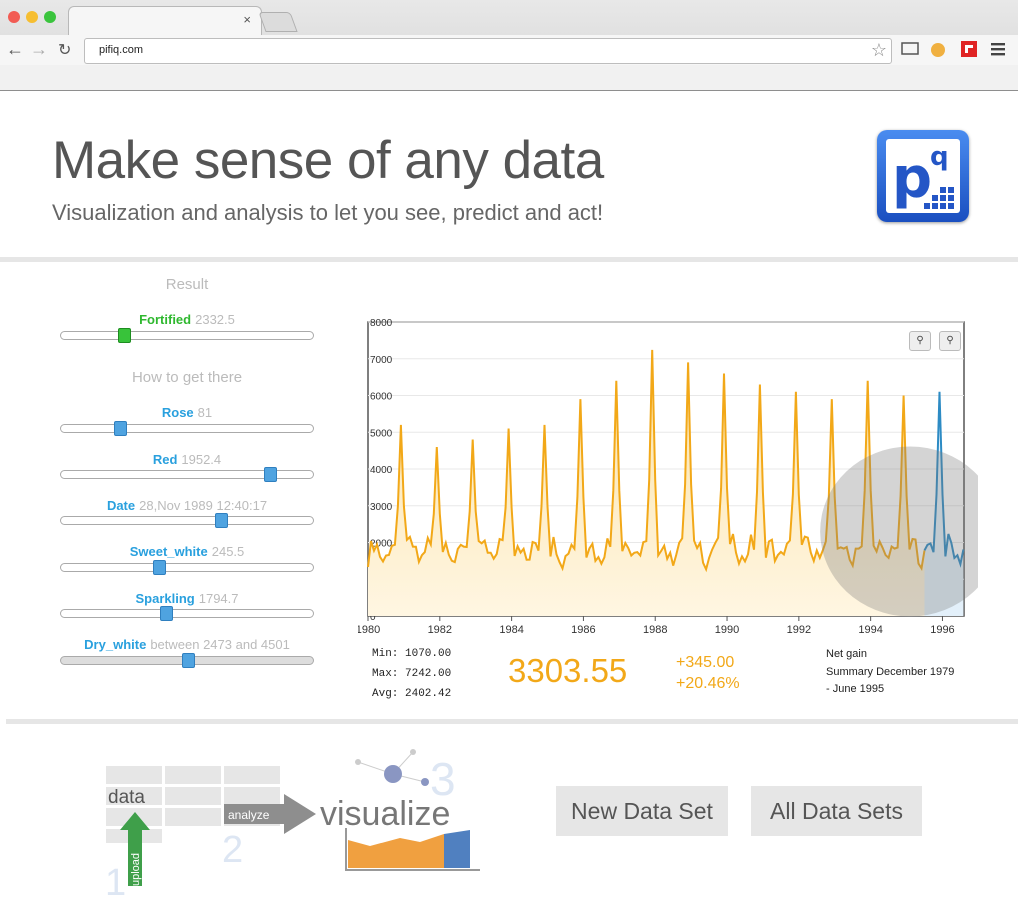 The height and width of the screenshot is (919, 1018). What do you see at coordinates (568, 670) in the screenshot?
I see `current-value: 3303.55` at bounding box center [568, 670].